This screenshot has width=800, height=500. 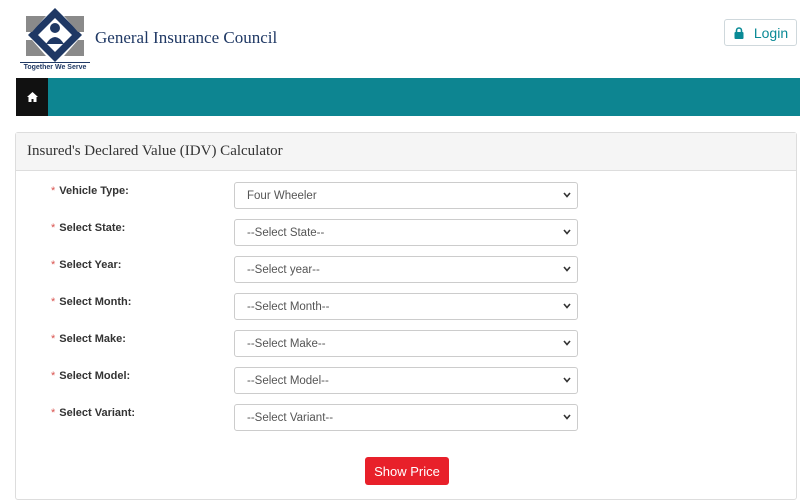 What do you see at coordinates (55, 35) in the screenshot?
I see `logo-emblem-icon` at bounding box center [55, 35].